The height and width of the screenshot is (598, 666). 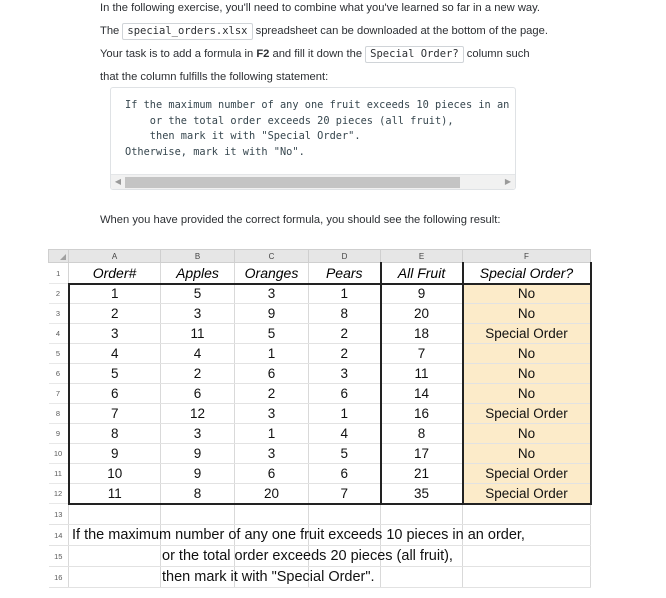 What do you see at coordinates (58, 393) in the screenshot?
I see `row-header-7: 7` at bounding box center [58, 393].